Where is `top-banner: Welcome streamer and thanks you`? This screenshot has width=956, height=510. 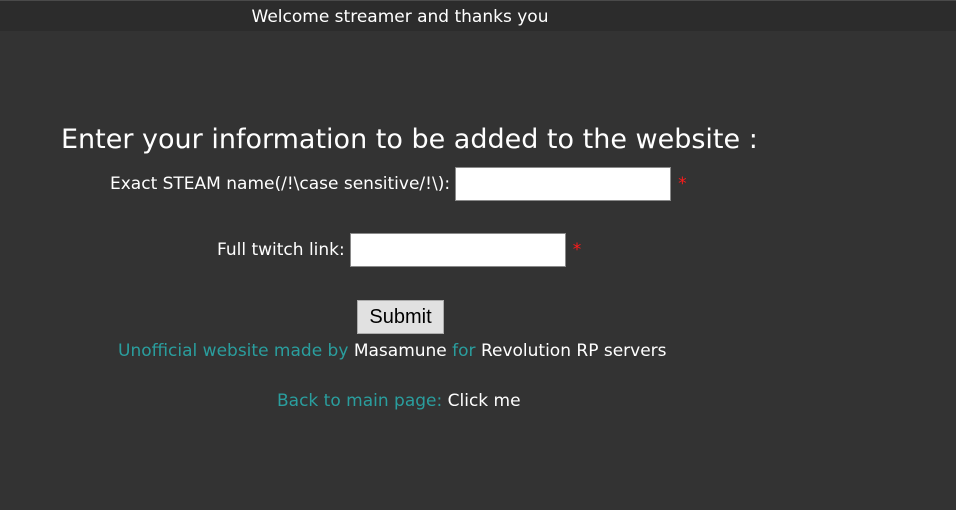
top-banner: Welcome streamer and thanks you is located at coordinates (478, 15).